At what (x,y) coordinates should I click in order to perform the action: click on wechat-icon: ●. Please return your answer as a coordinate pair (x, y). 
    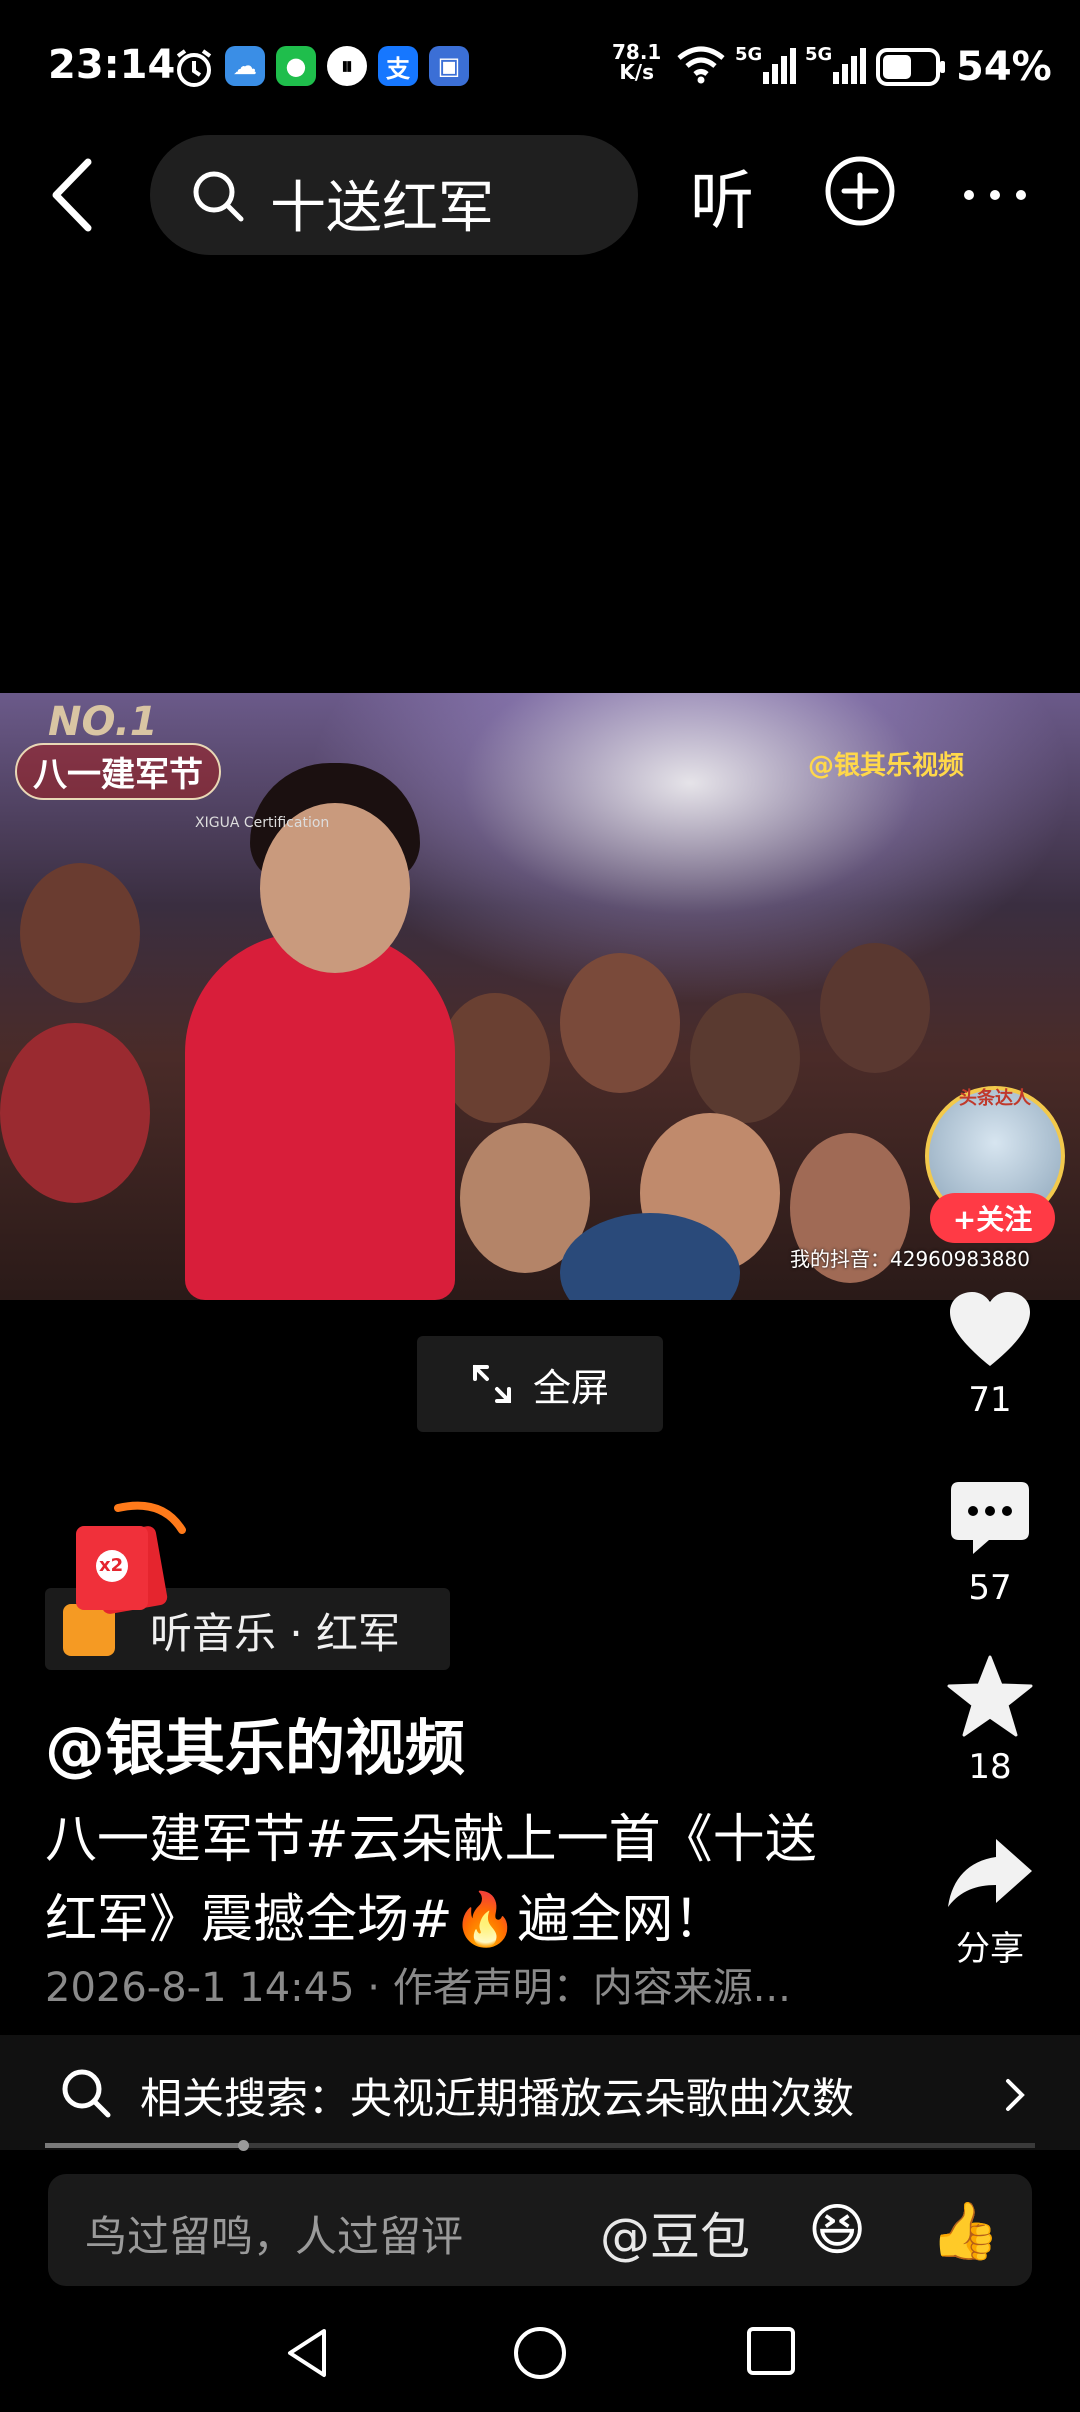
    Looking at the image, I should click on (296, 66).